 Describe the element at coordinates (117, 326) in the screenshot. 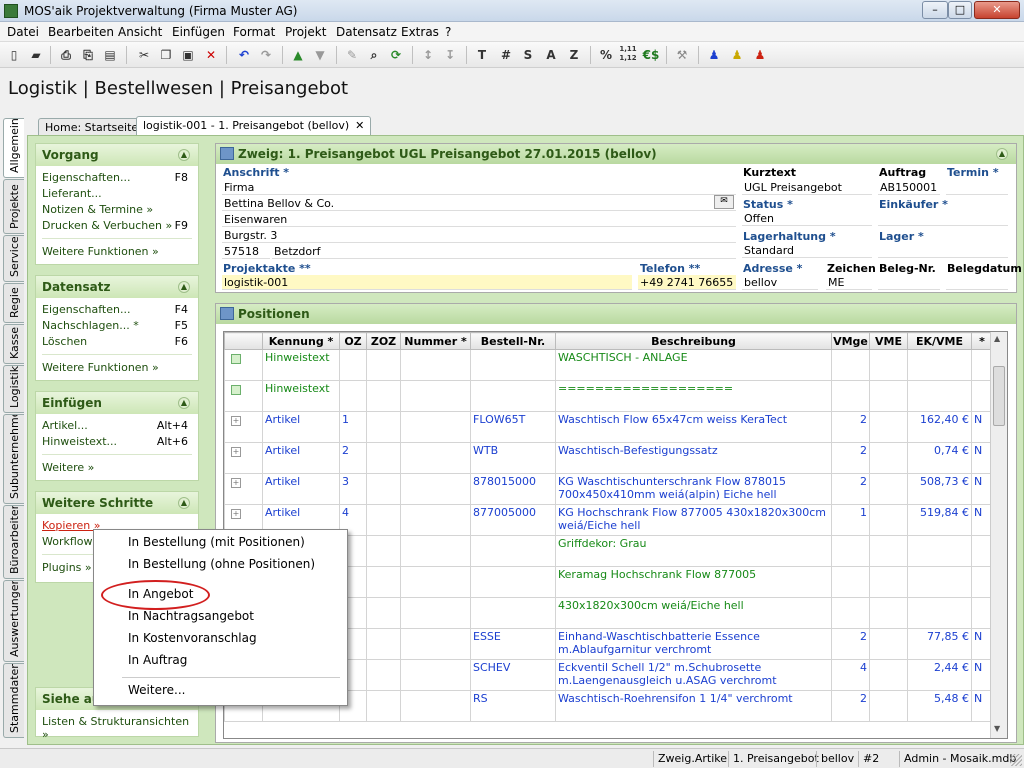

I see `action-nachschlagen: Nachschlagen... * F5` at that location.